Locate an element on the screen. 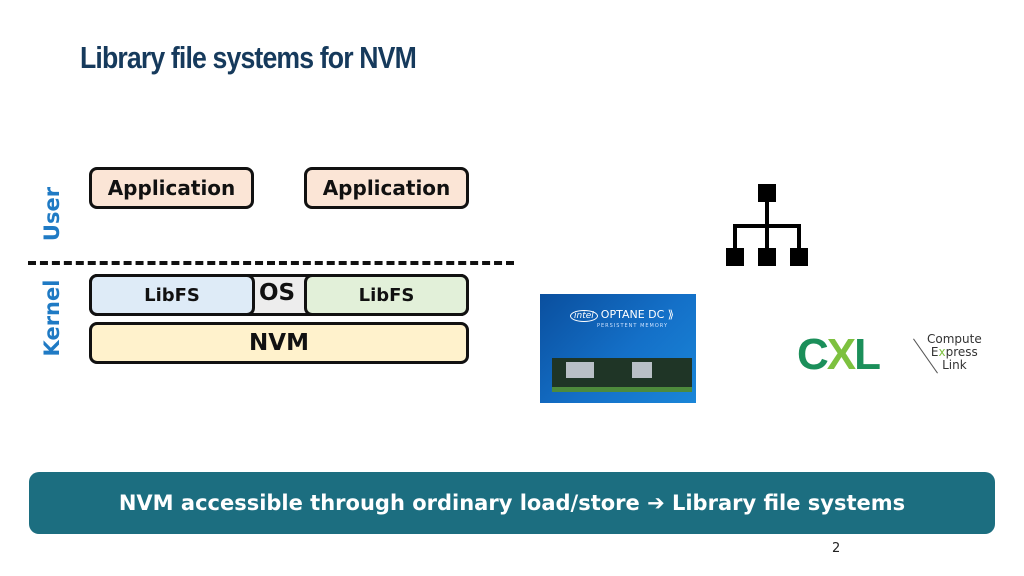 The height and width of the screenshot is (576, 1024). cxl-wordmark: CXL is located at coordinates (839, 354).